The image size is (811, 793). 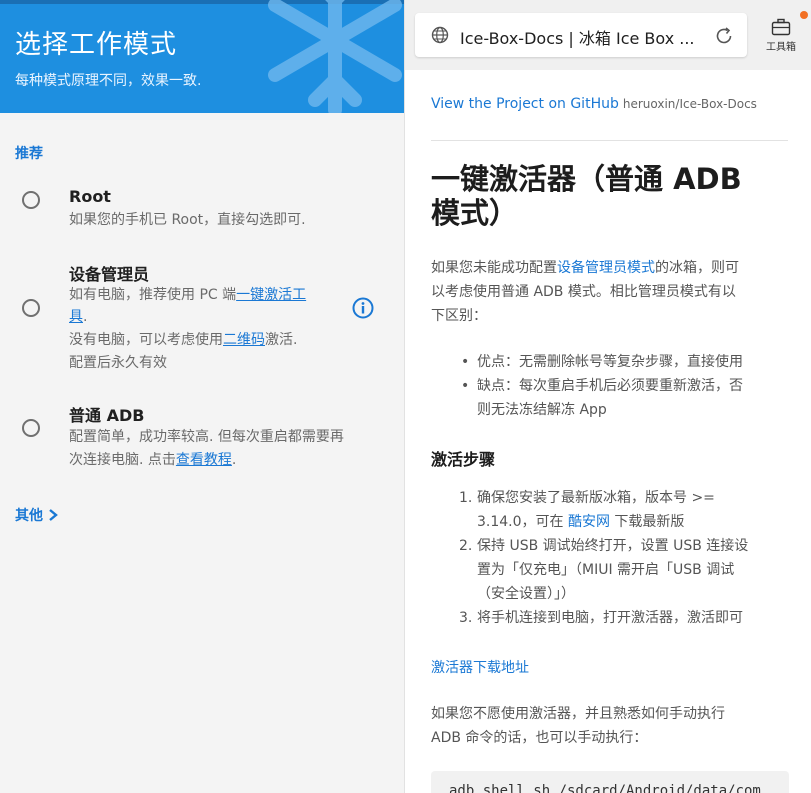 I want to click on one-click-activator-link: 具, so click(x=76, y=317).